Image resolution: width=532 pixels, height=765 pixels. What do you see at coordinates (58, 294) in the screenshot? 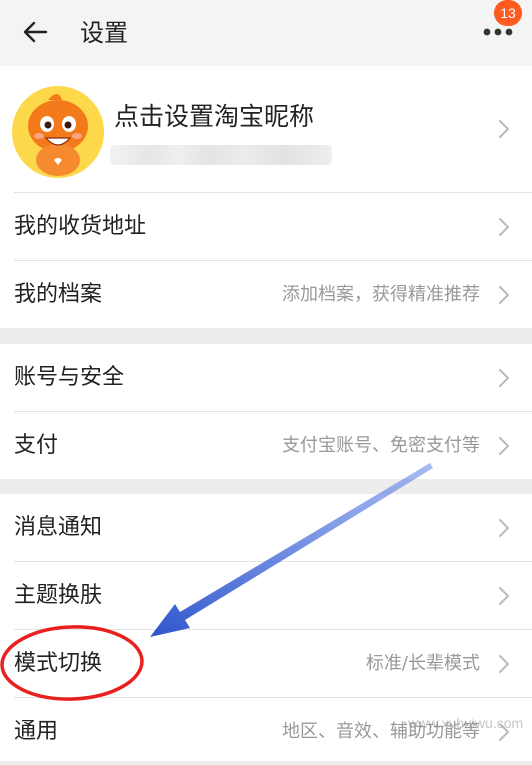
I see `row-label: 我的档案` at bounding box center [58, 294].